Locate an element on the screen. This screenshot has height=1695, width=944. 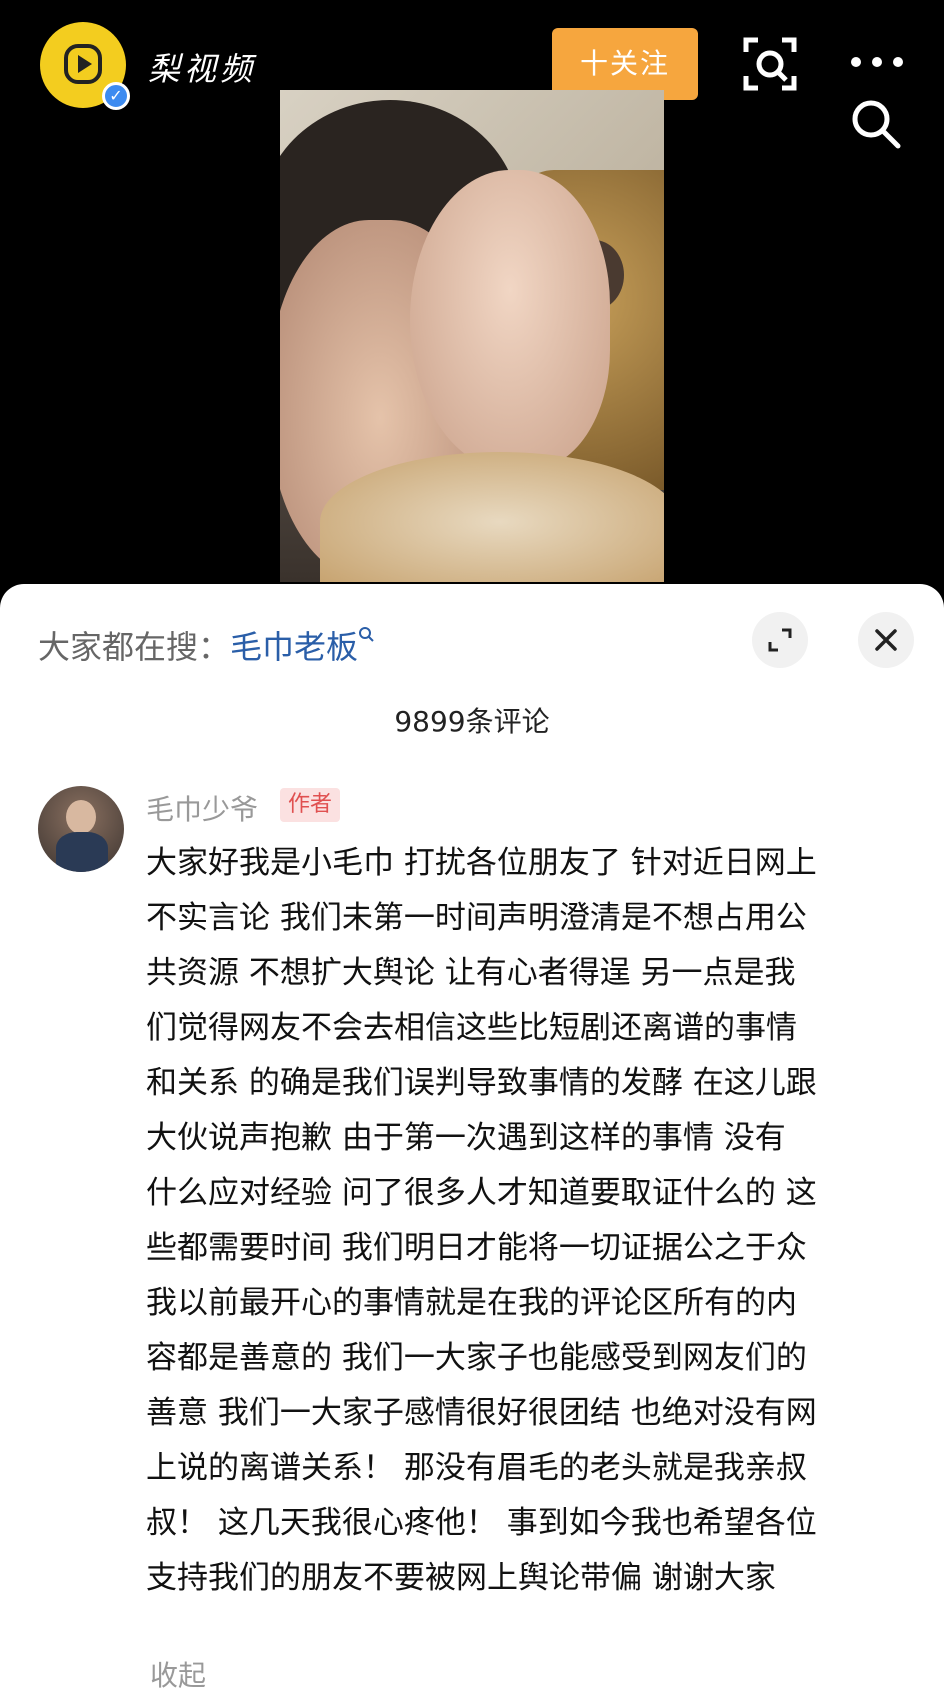
more-icon is located at coordinates (877, 62).